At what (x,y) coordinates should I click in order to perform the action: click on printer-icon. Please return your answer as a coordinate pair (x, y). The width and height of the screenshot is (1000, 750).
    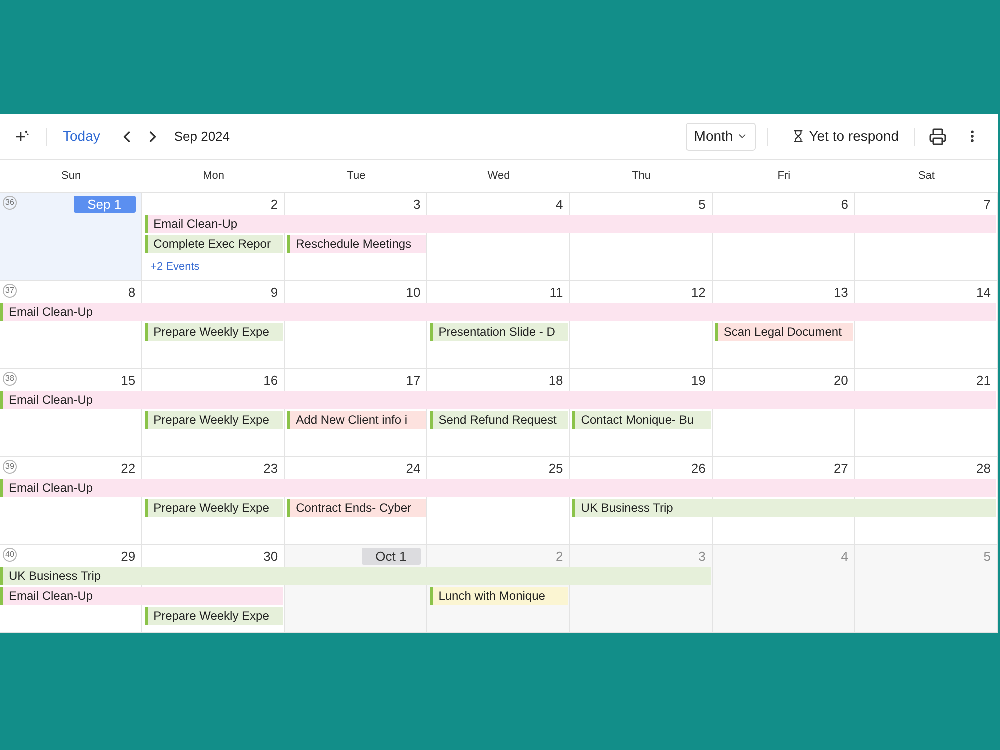
    Looking at the image, I should click on (938, 137).